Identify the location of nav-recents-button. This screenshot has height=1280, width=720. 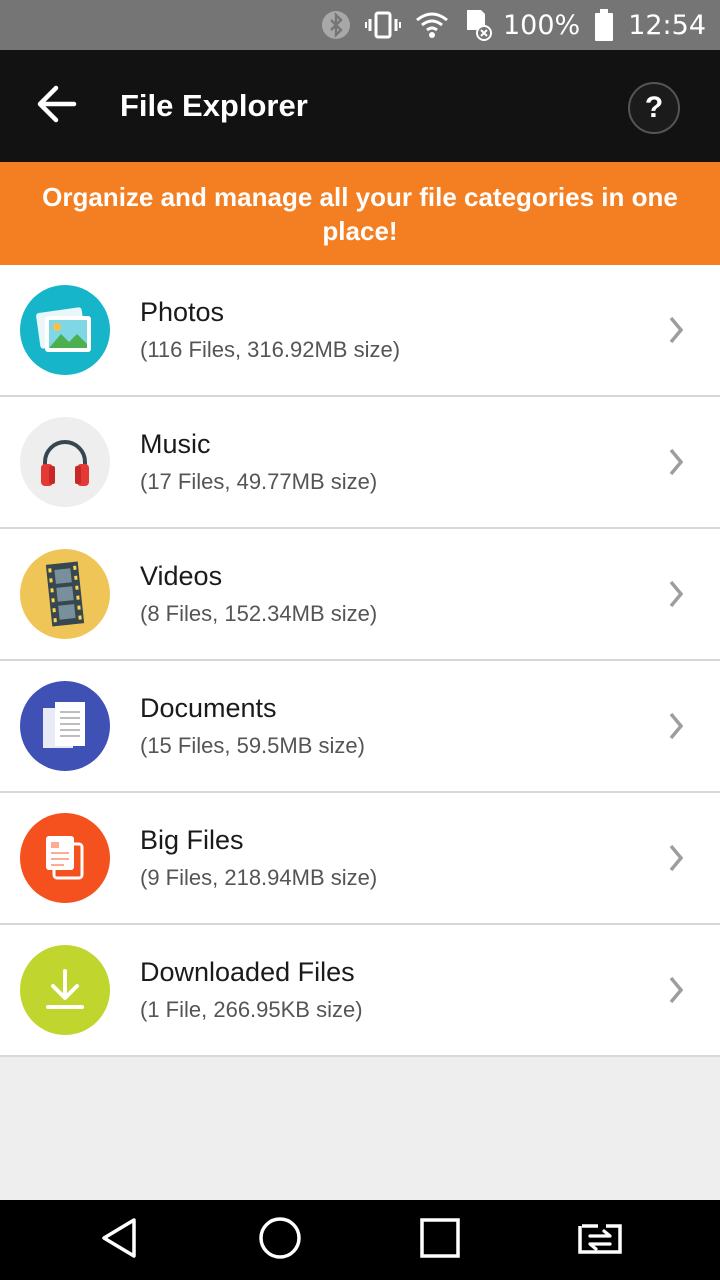
(440, 1240).